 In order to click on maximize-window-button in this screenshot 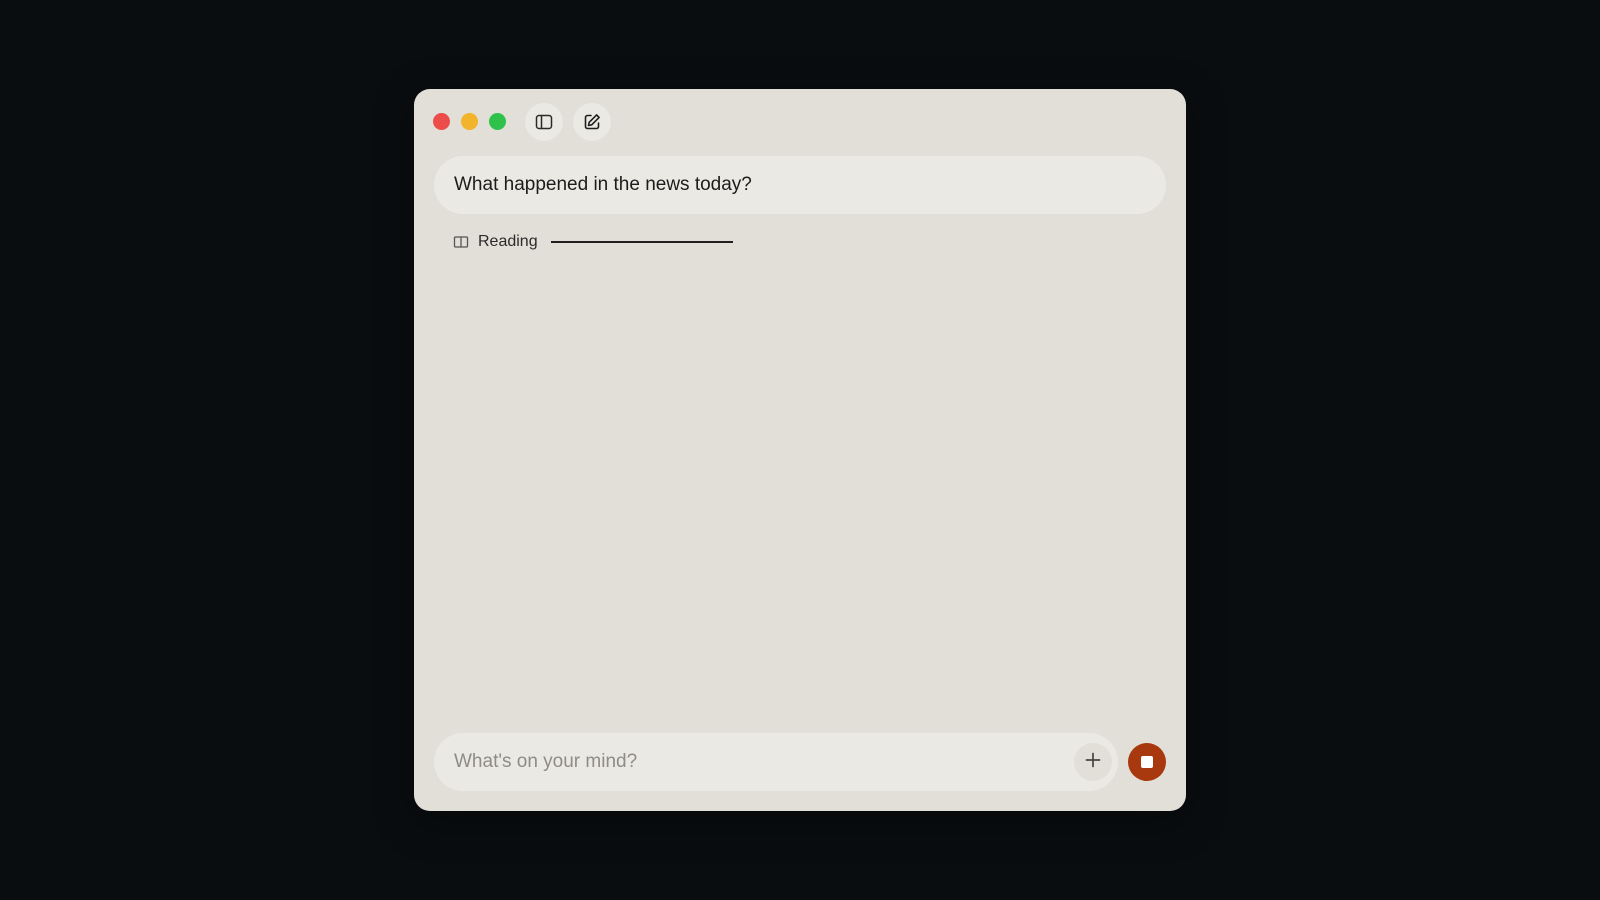, I will do `click(497, 121)`.